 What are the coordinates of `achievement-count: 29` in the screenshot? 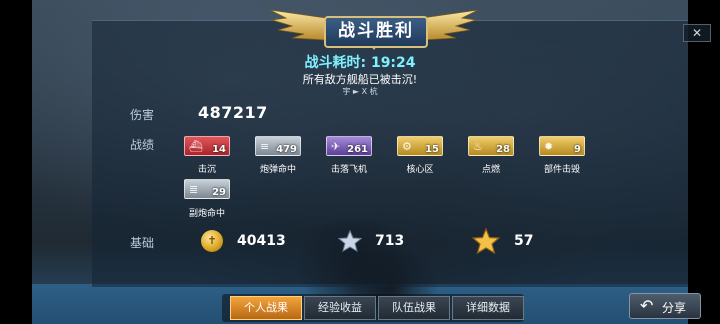 It's located at (219, 192).